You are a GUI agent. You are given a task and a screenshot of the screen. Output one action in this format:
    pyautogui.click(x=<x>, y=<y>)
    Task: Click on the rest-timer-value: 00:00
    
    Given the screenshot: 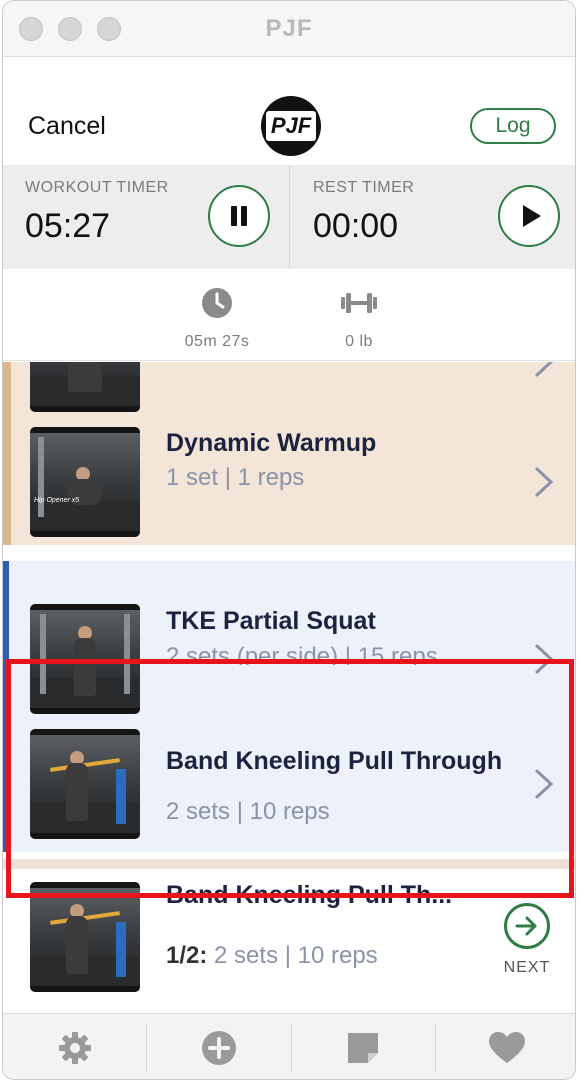 What is the action you would take?
    pyautogui.click(x=356, y=226)
    